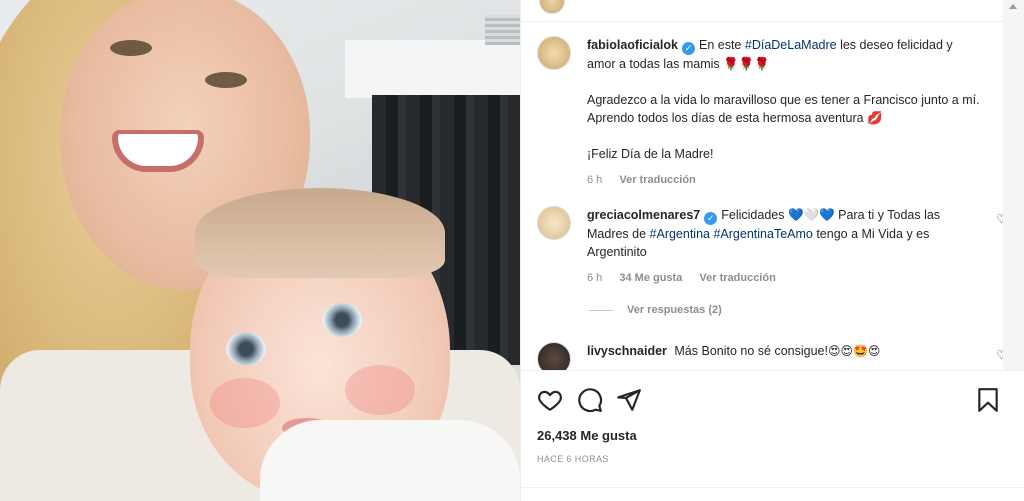 This screenshot has height=501, width=1024. I want to click on post-header, so click(762, 11).